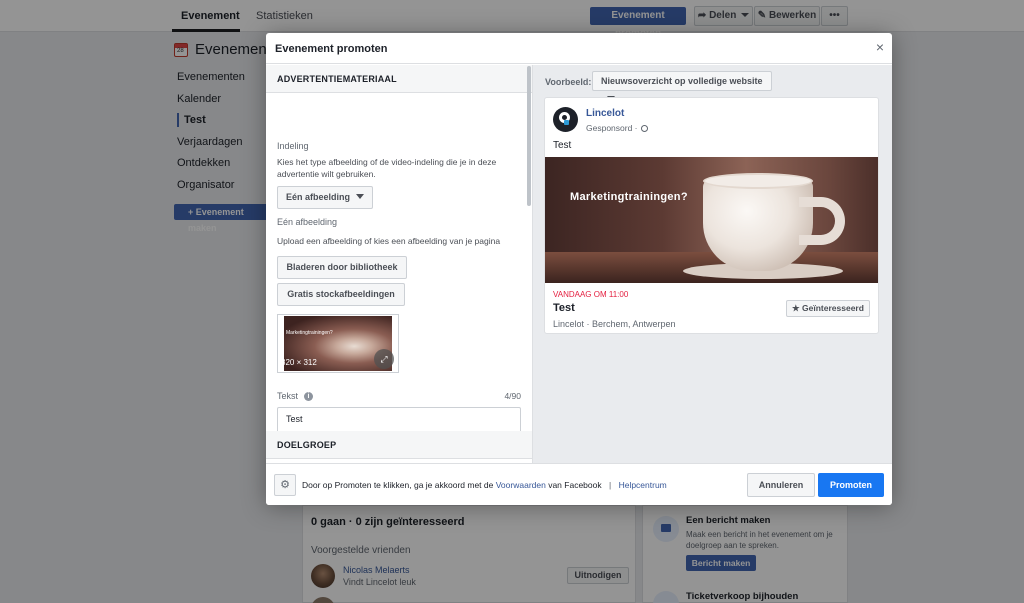 This screenshot has height=603, width=1024. I want to click on cup-handle-shape, so click(822, 221).